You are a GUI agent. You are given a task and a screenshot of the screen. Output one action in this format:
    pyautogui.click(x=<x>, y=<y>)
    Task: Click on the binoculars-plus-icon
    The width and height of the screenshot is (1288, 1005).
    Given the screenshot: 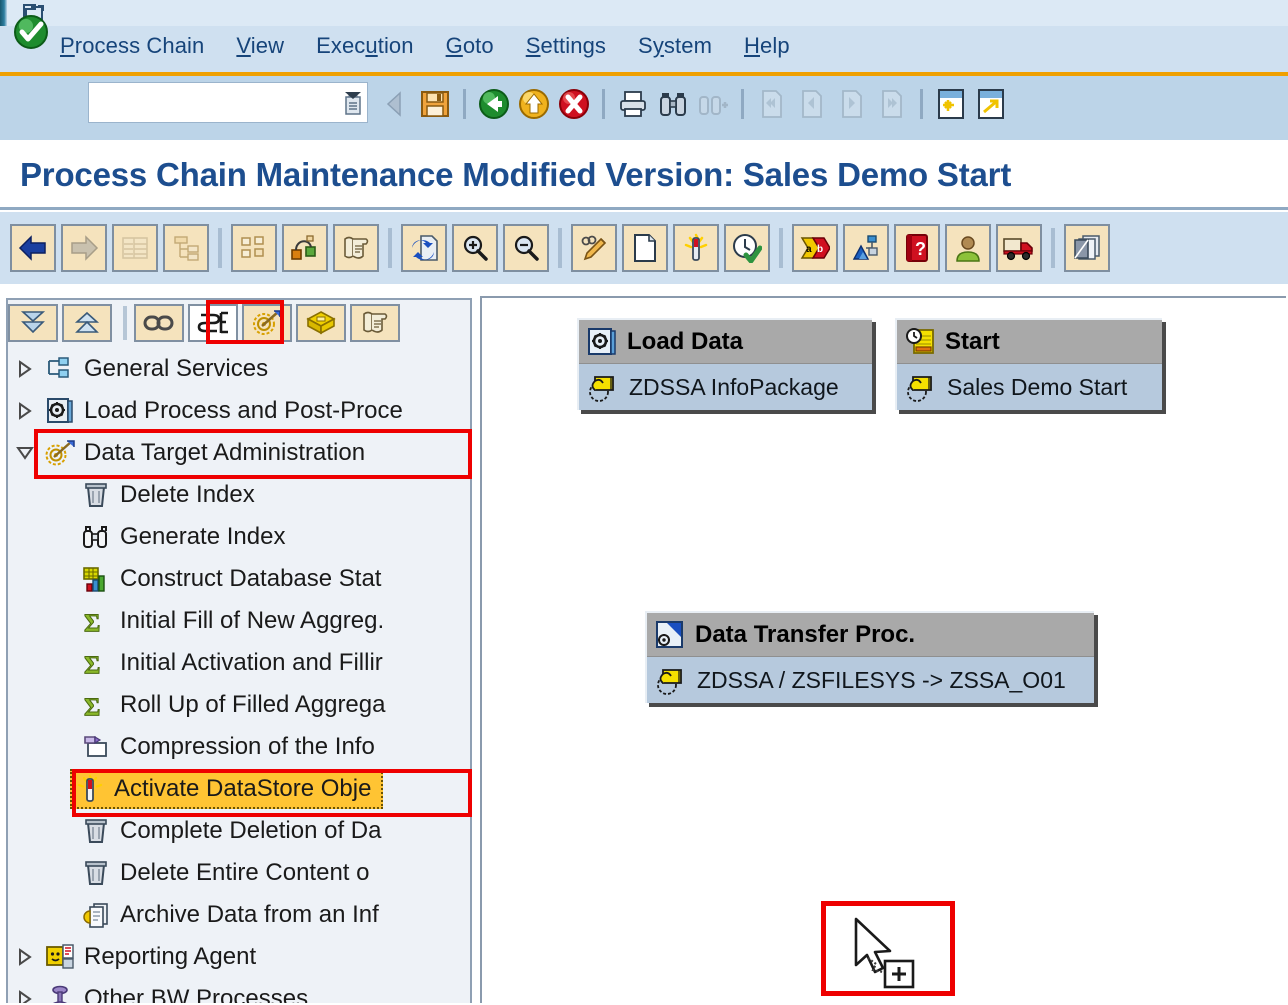 What is the action you would take?
    pyautogui.click(x=713, y=104)
    